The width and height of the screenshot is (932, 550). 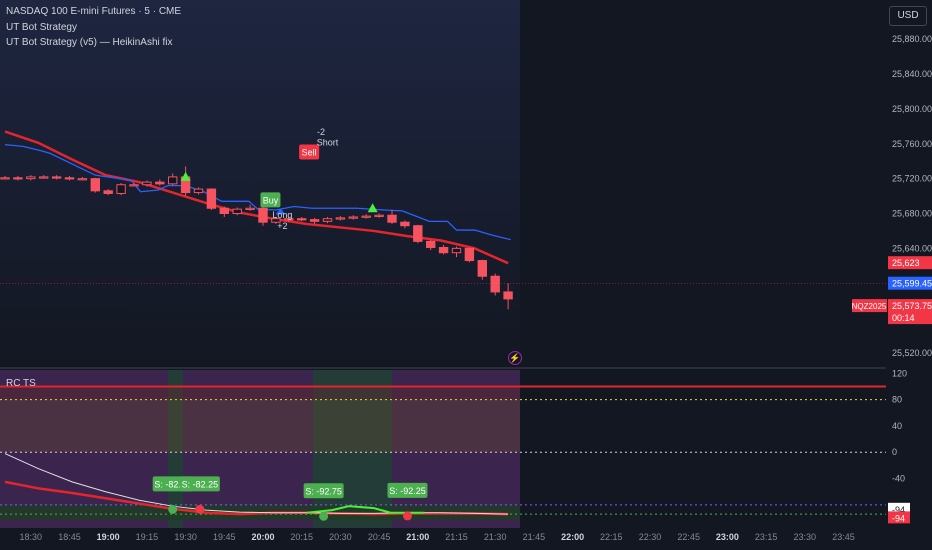 What do you see at coordinates (903, 318) in the screenshot?
I see `price-tag-label: 00:14` at bounding box center [903, 318].